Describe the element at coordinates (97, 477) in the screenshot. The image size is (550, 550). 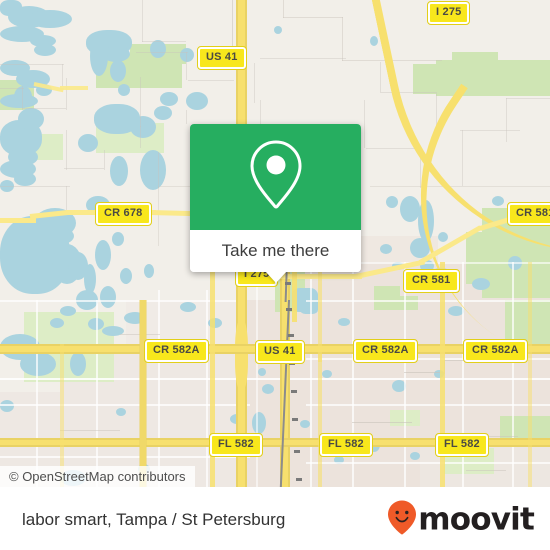
I see `osm-attribution: © OpenStreetMap contributors` at that location.